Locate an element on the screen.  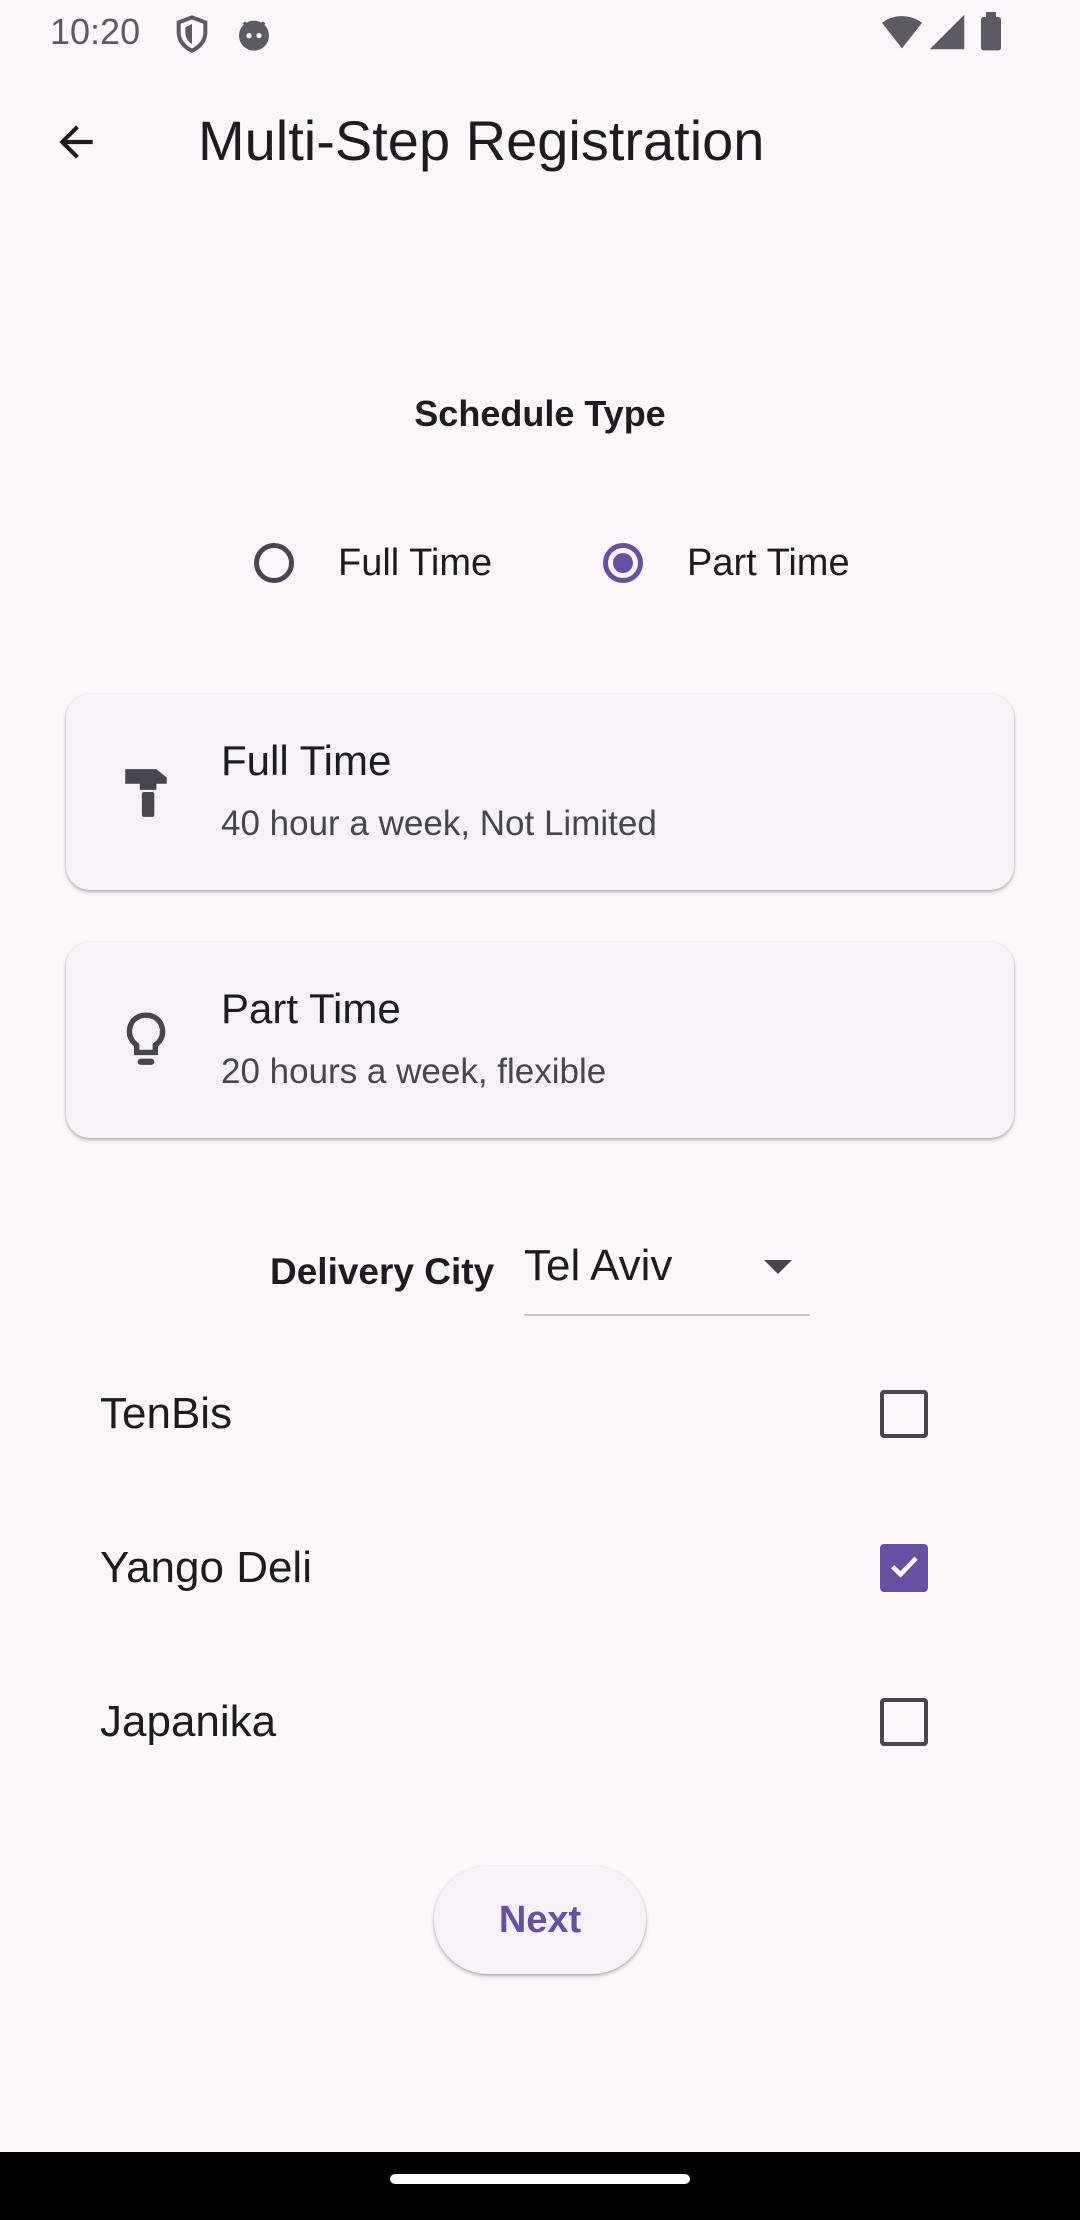
checkbox-yango-deli is located at coordinates (904, 1568).